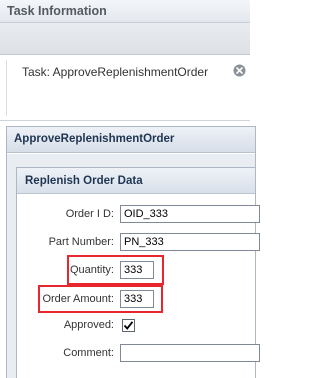 This screenshot has width=320, height=378. What do you see at coordinates (115, 72) in the screenshot?
I see `task-tab-title: Task: ApproveReplenishmentOrder` at bounding box center [115, 72].